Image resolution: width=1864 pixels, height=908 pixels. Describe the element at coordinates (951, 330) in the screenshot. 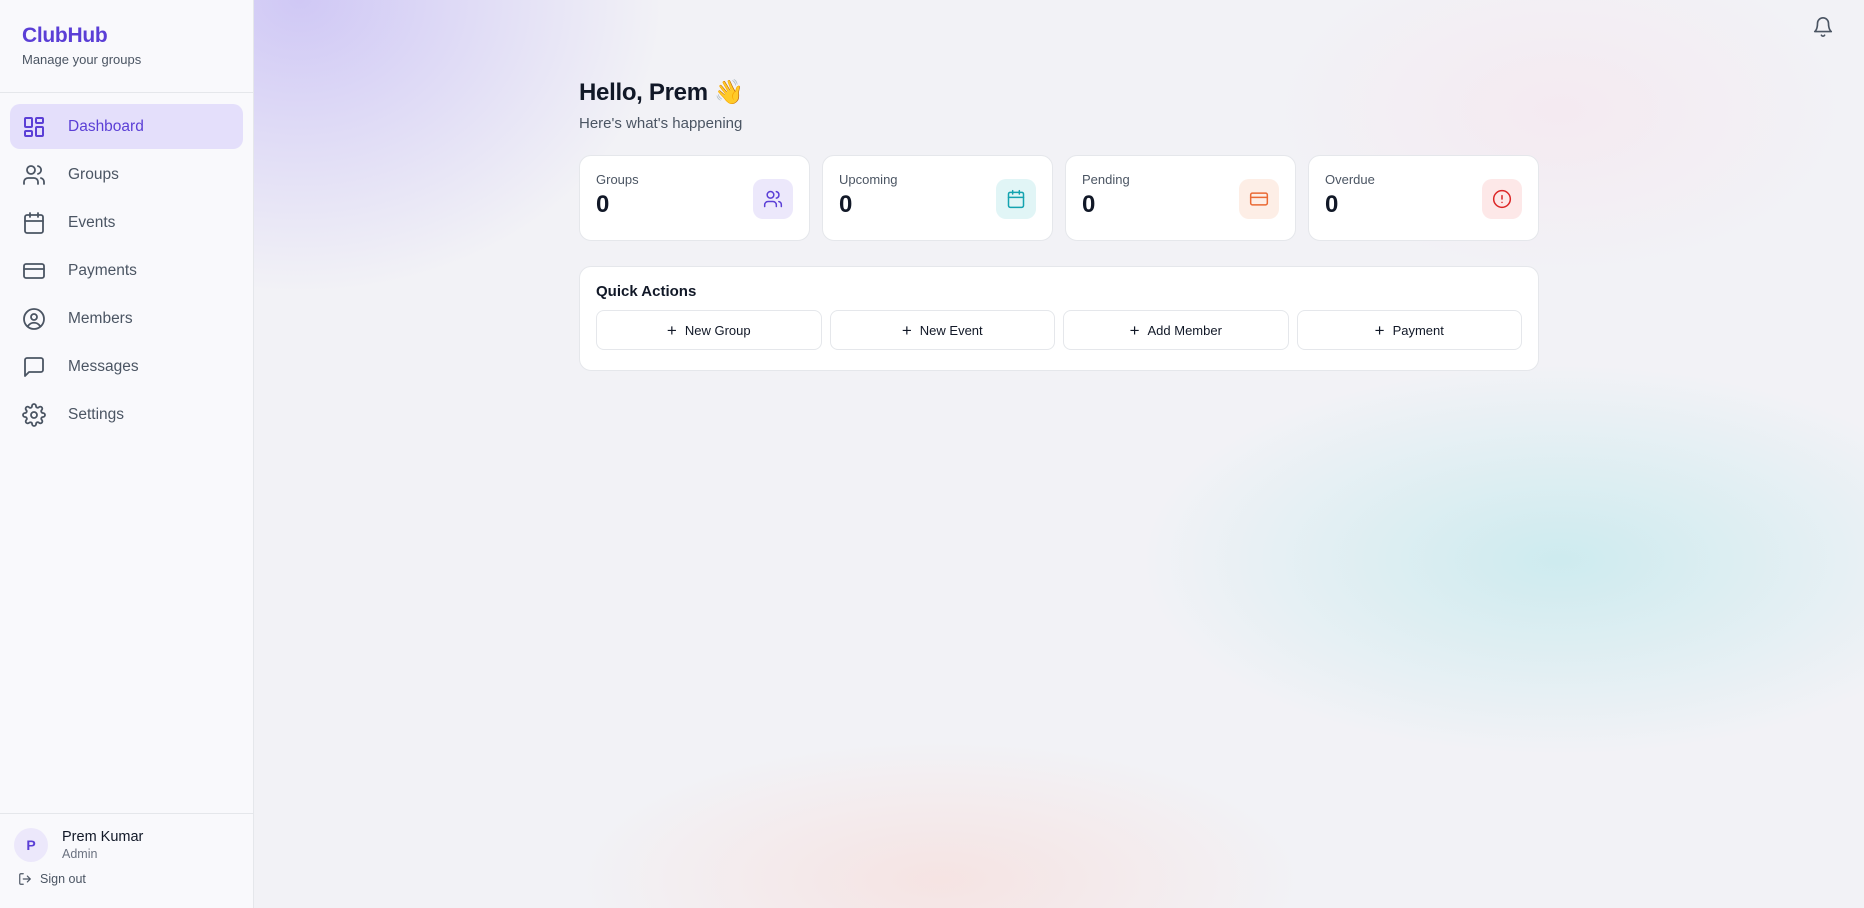

I see `button-label: New Event` at that location.